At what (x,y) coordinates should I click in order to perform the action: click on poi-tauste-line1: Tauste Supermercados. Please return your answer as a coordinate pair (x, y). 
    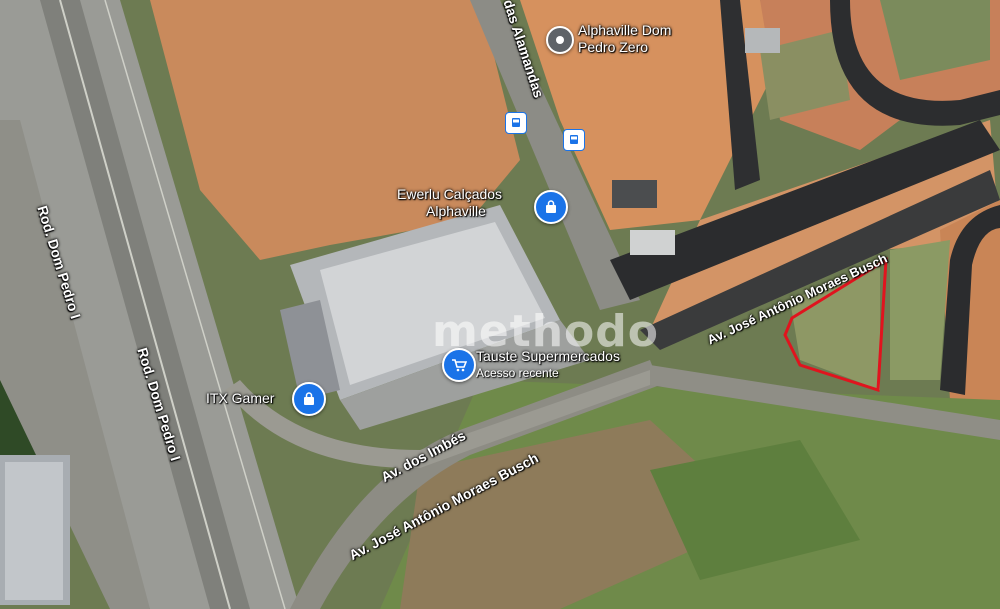
    Looking at the image, I should click on (548, 356).